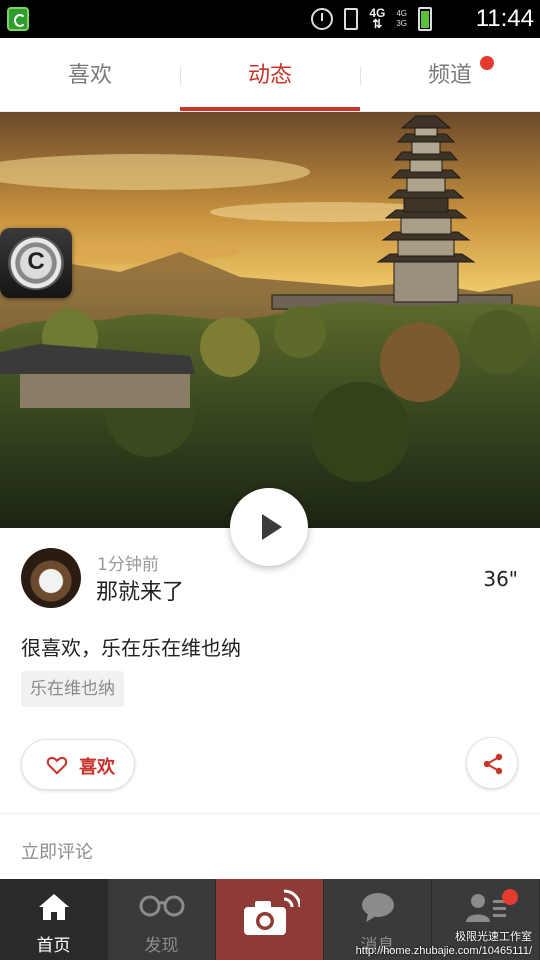 This screenshot has width=540, height=960. Describe the element at coordinates (351, 19) in the screenshot. I see `phone-vibrate-icon` at that location.